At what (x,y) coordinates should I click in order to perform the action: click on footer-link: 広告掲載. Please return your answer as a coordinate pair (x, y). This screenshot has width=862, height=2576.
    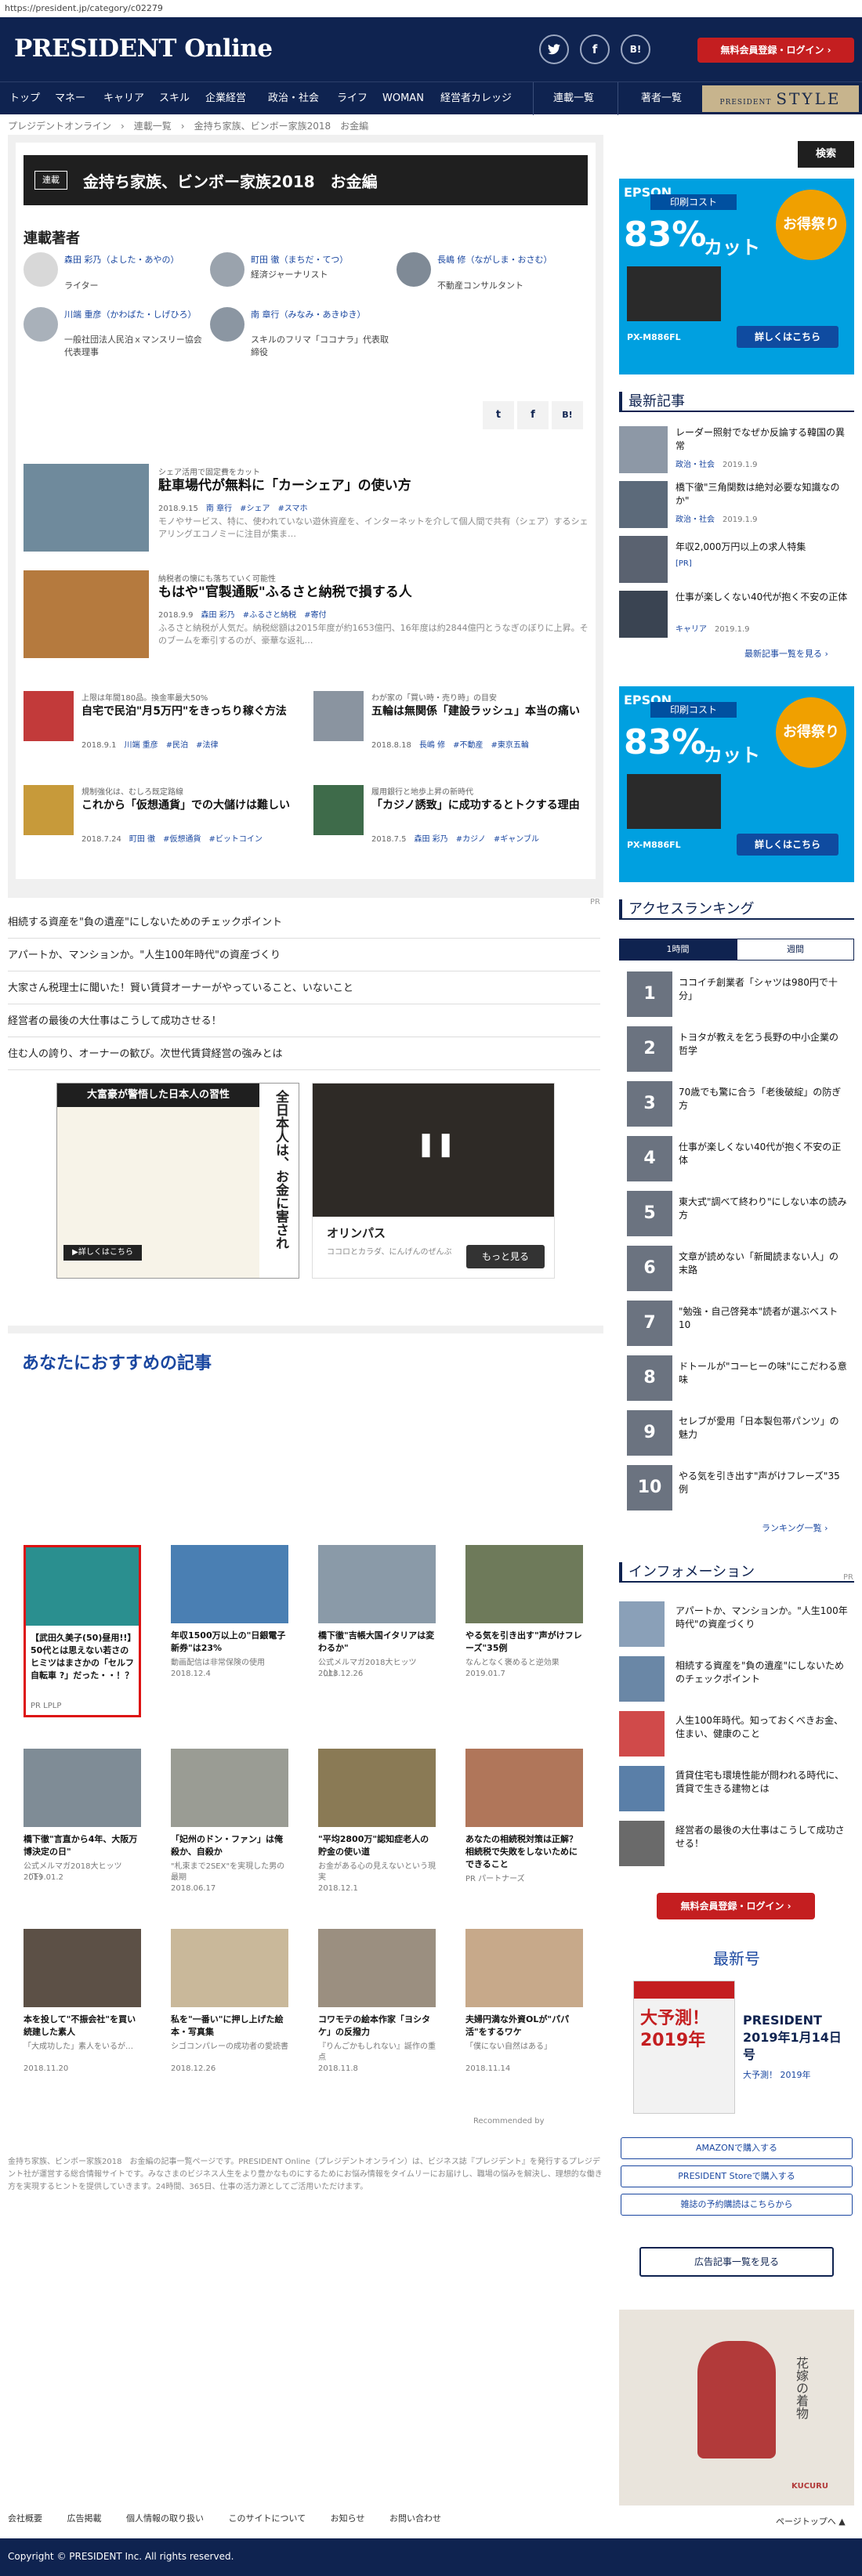
    Looking at the image, I should click on (84, 2519).